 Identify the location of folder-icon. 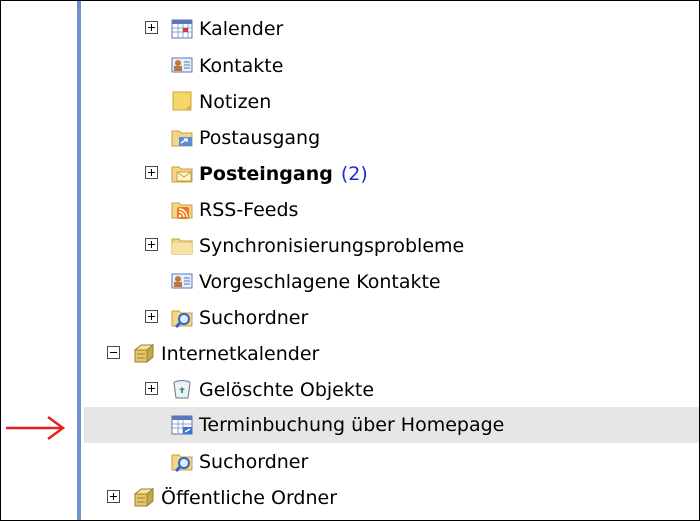
(182, 245).